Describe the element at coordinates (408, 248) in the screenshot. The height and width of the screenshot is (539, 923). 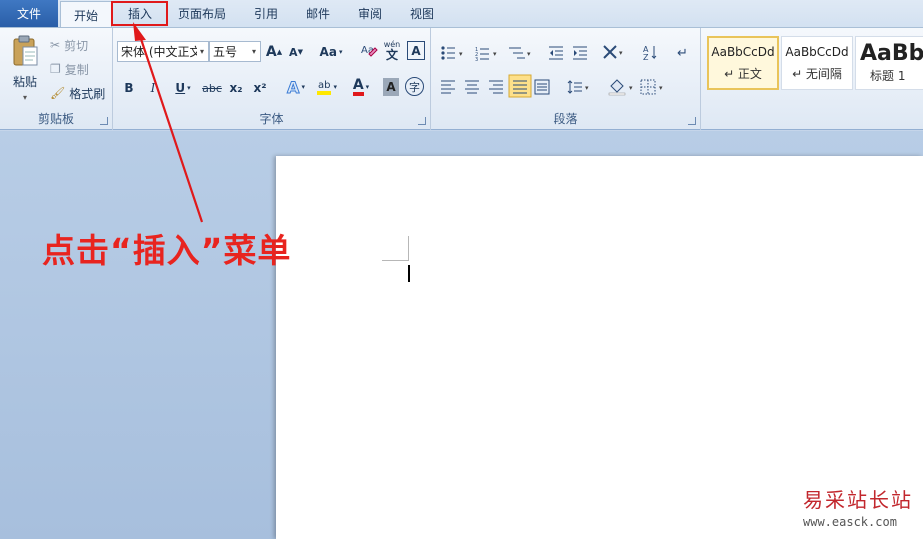
I see `margin-corner-mark-vertical` at that location.